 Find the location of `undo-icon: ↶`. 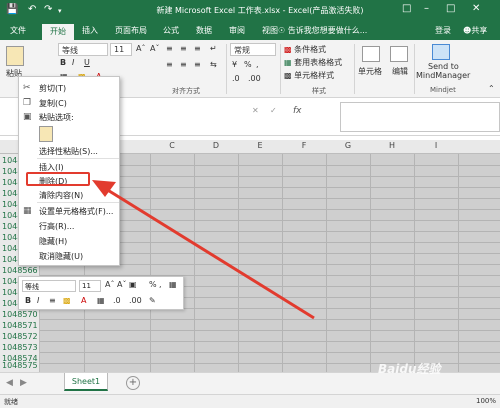

undo-icon: ↶ is located at coordinates (32, 9).